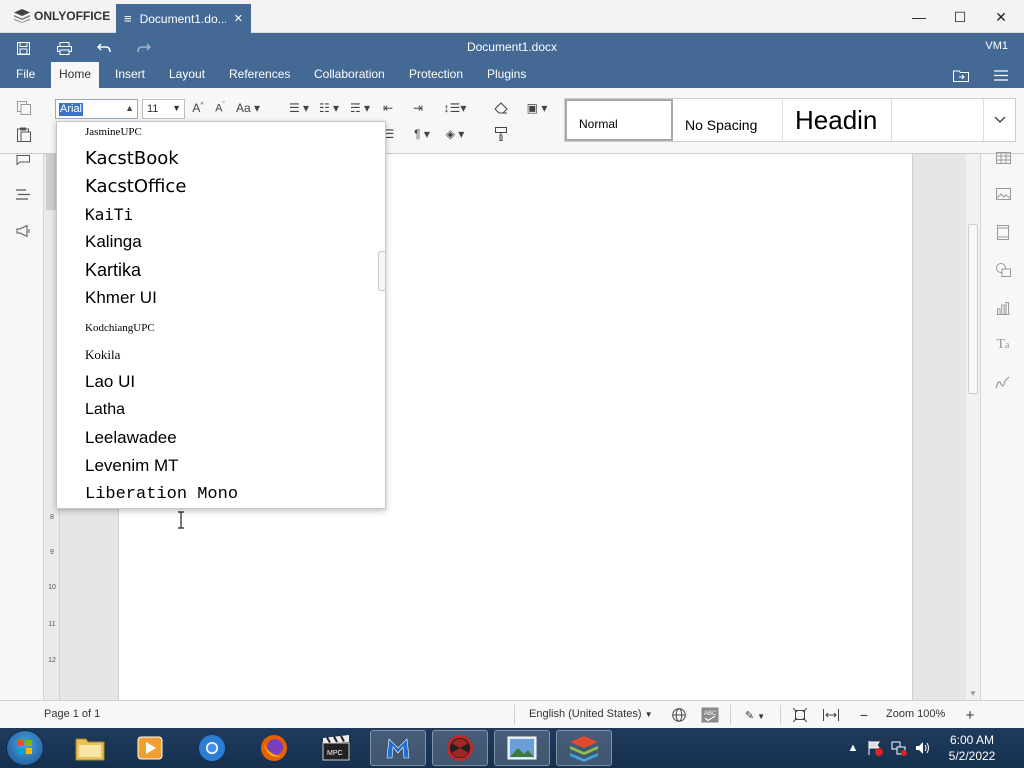  What do you see at coordinates (113, 134) in the screenshot?
I see `font-option: JasmineUPC` at bounding box center [113, 134].